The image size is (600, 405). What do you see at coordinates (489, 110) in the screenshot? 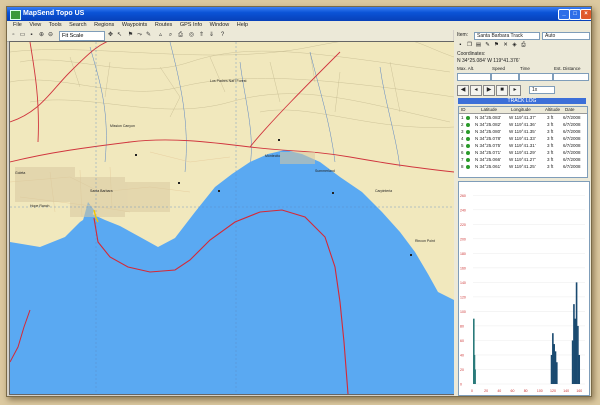
I see `col-latitude: Latitude` at bounding box center [489, 110].